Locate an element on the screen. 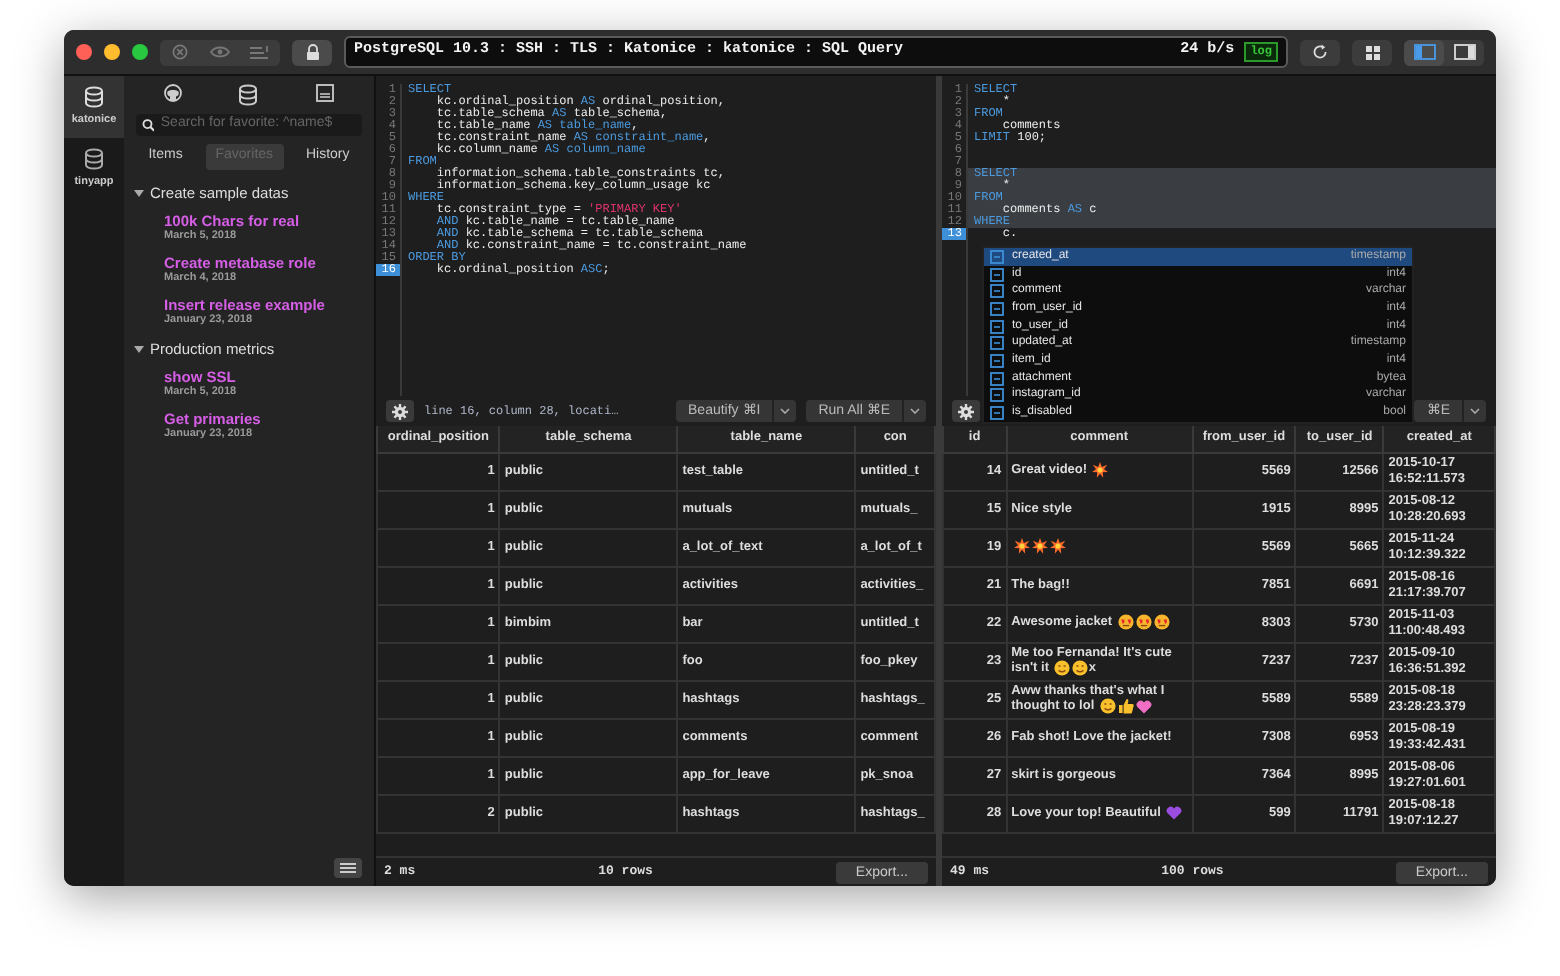 This screenshot has width=1560, height=976. menu-button is located at coordinates (348, 868).